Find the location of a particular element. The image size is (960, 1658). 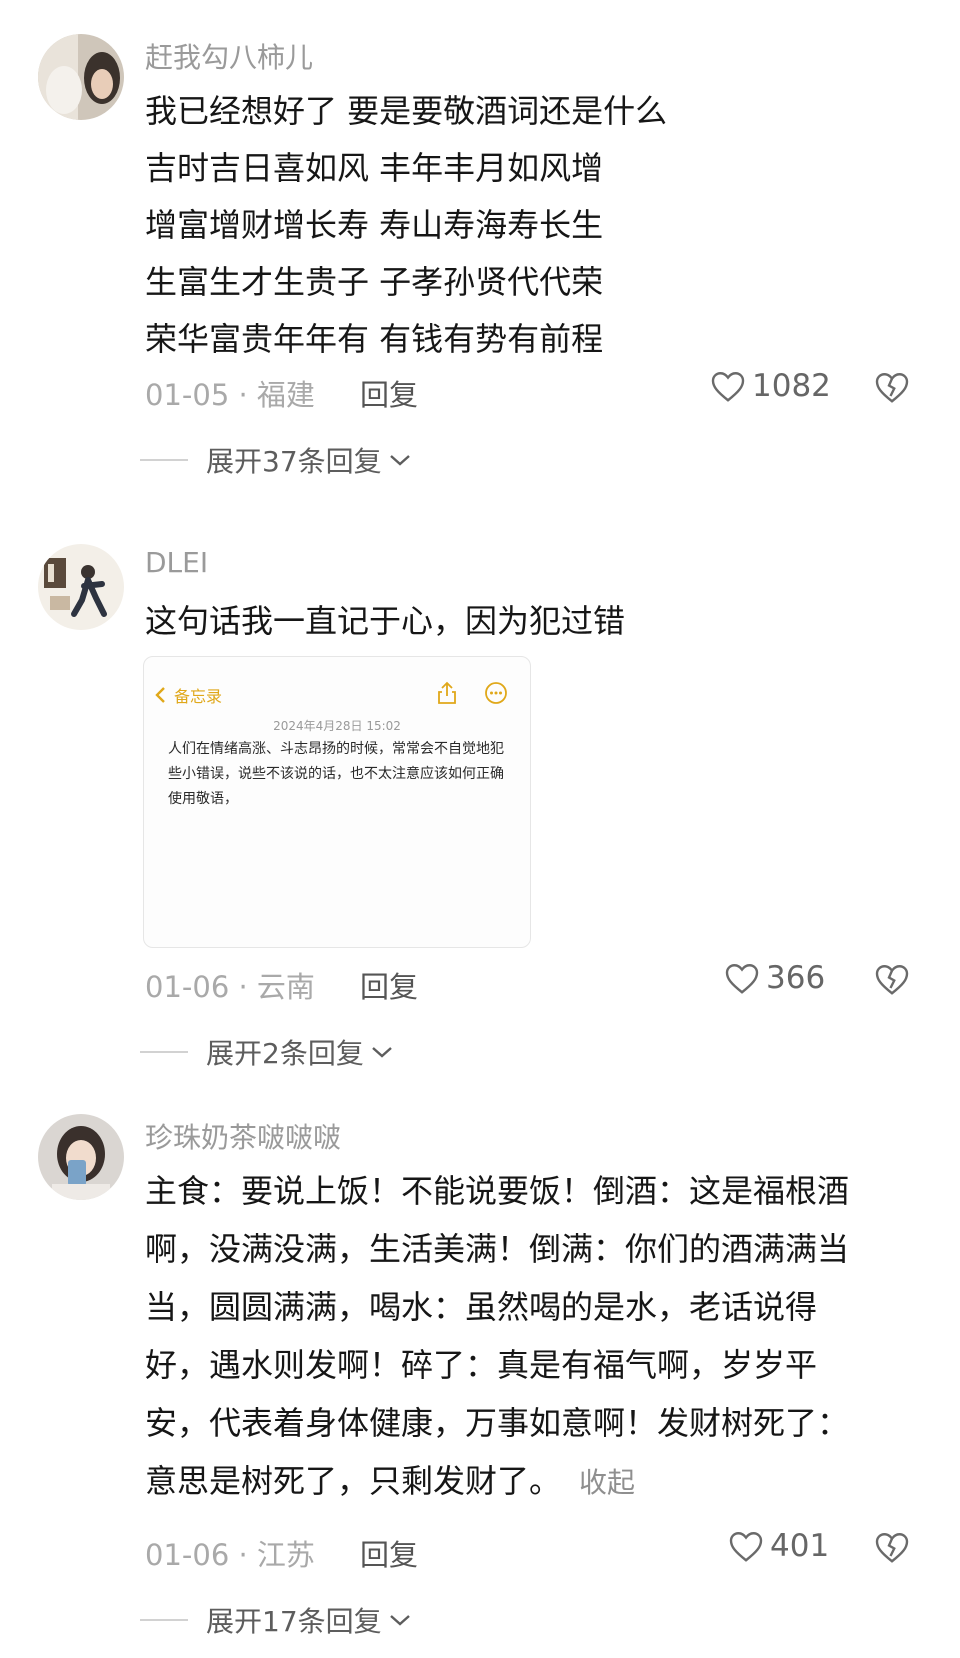

username: DLEI is located at coordinates (176, 562).